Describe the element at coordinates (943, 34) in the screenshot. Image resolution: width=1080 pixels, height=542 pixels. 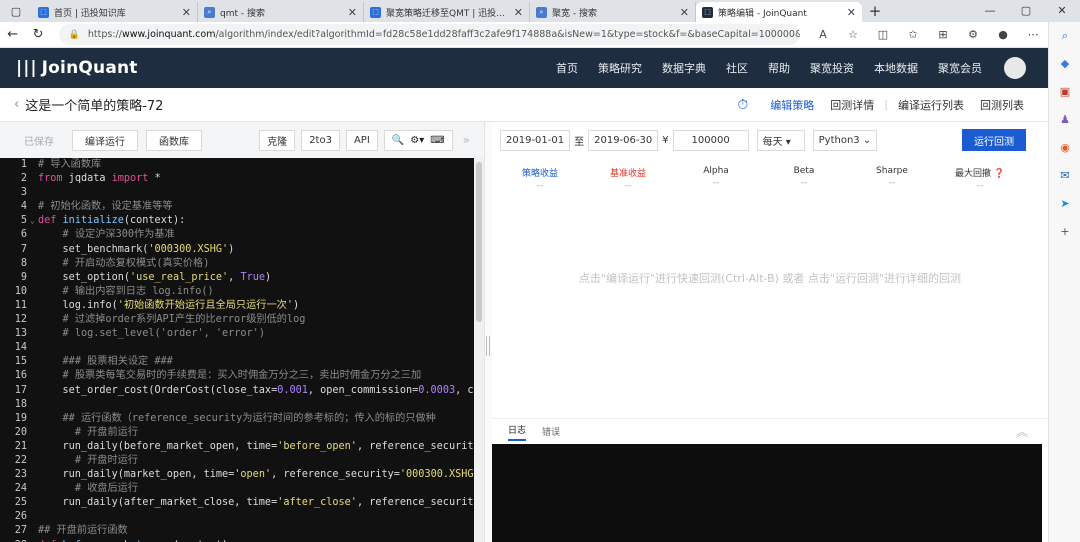
I see `collections-icon: ⊞` at that location.